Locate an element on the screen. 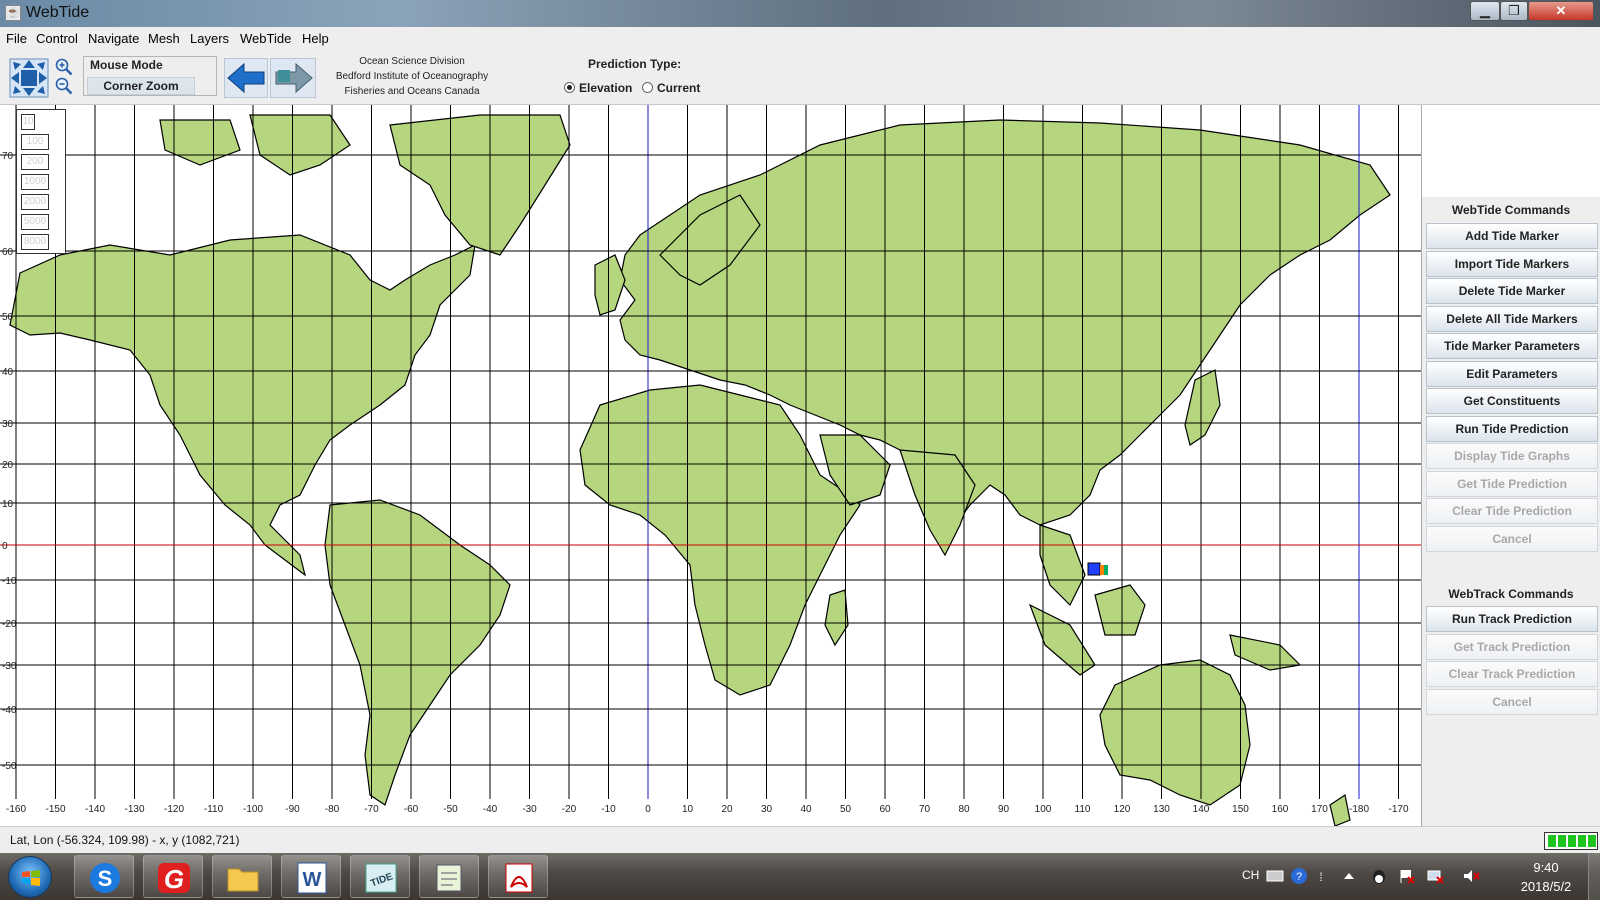  pan-icon is located at coordinates (29, 78).